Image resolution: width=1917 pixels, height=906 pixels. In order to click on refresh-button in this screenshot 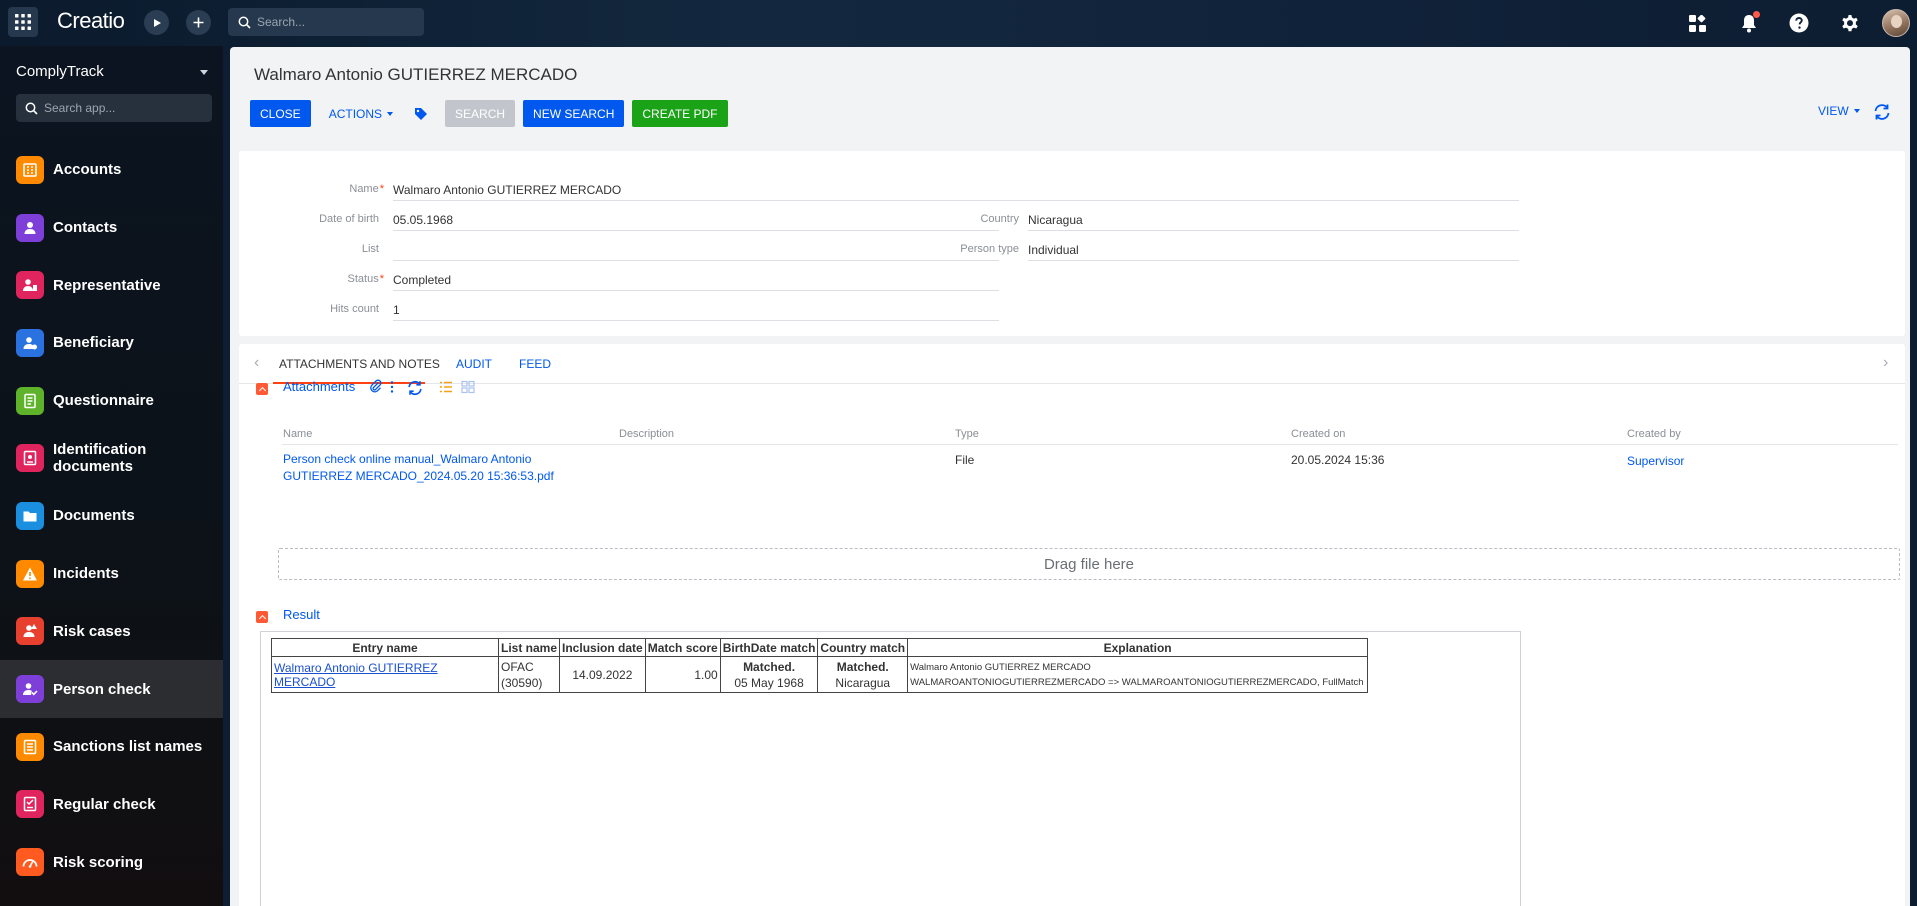, I will do `click(1882, 112)`.